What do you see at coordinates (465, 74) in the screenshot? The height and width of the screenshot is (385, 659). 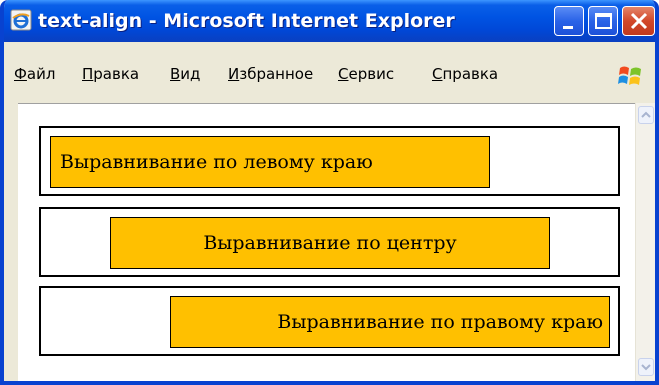 I see `menu-help: Справка` at bounding box center [465, 74].